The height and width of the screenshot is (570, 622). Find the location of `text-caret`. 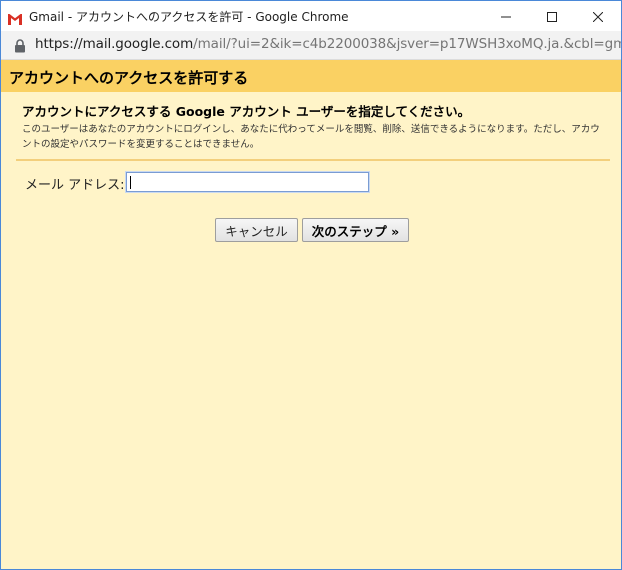

text-caret is located at coordinates (130, 182).